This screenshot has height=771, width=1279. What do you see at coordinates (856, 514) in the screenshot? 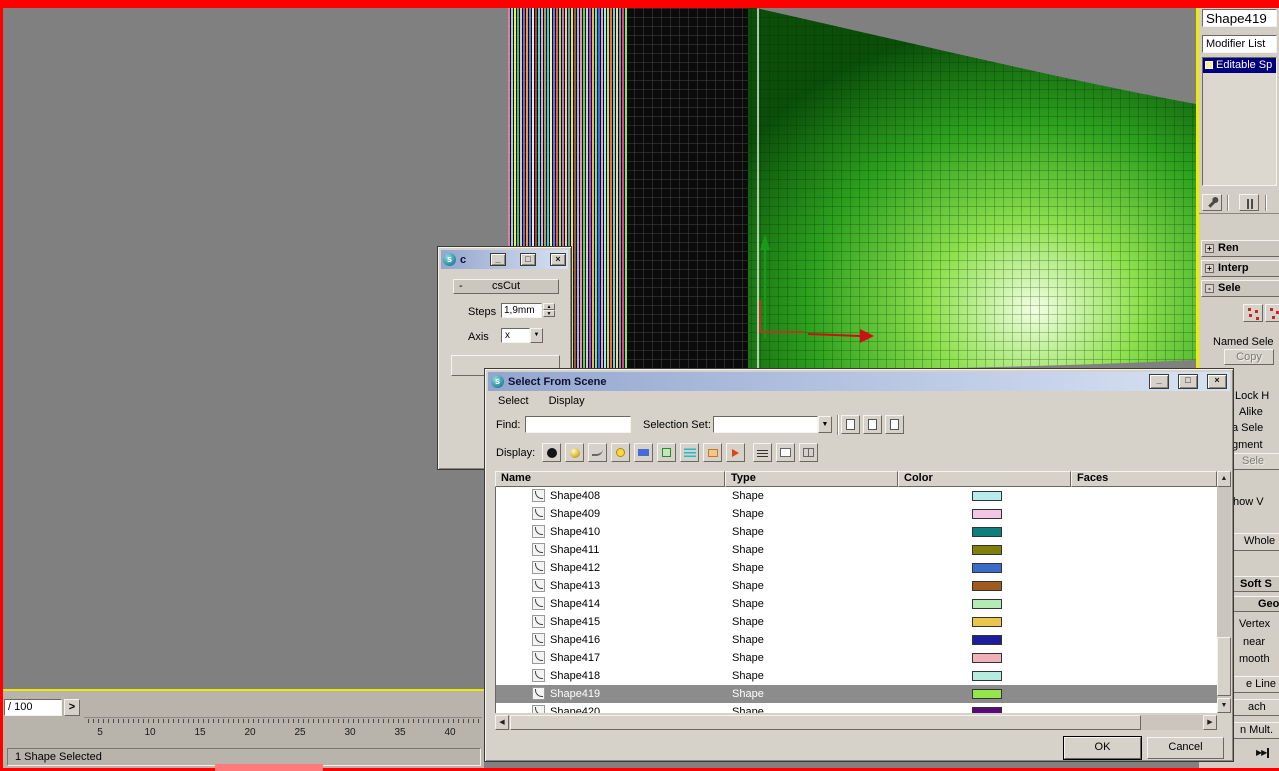
I see `table-row: Shape409 Shape` at bounding box center [856, 514].